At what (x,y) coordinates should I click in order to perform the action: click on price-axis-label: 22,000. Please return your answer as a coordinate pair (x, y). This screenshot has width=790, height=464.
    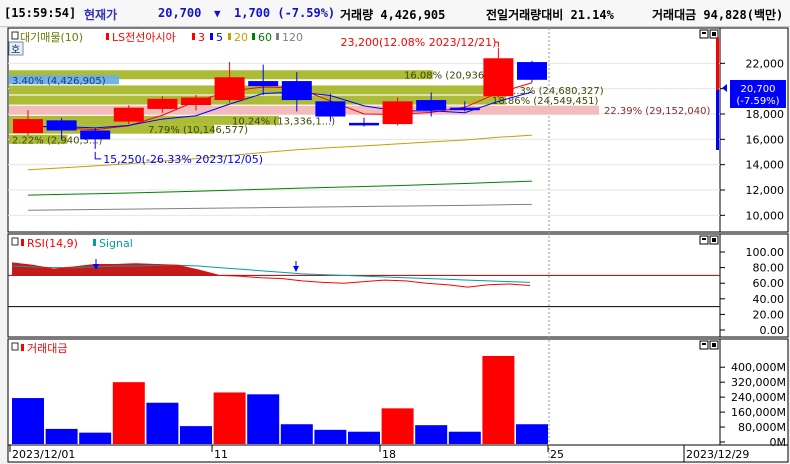
    Looking at the image, I should click on (765, 63).